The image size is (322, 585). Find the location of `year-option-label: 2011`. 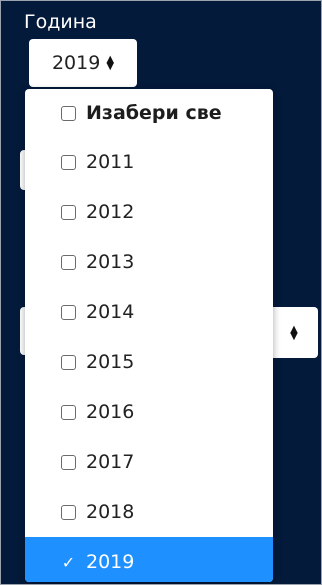

year-option-label: 2011 is located at coordinates (110, 162).